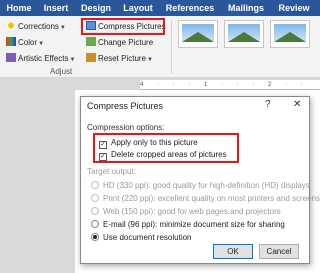  Describe the element at coordinates (95, 224) in the screenshot. I see `email-radio` at that location.